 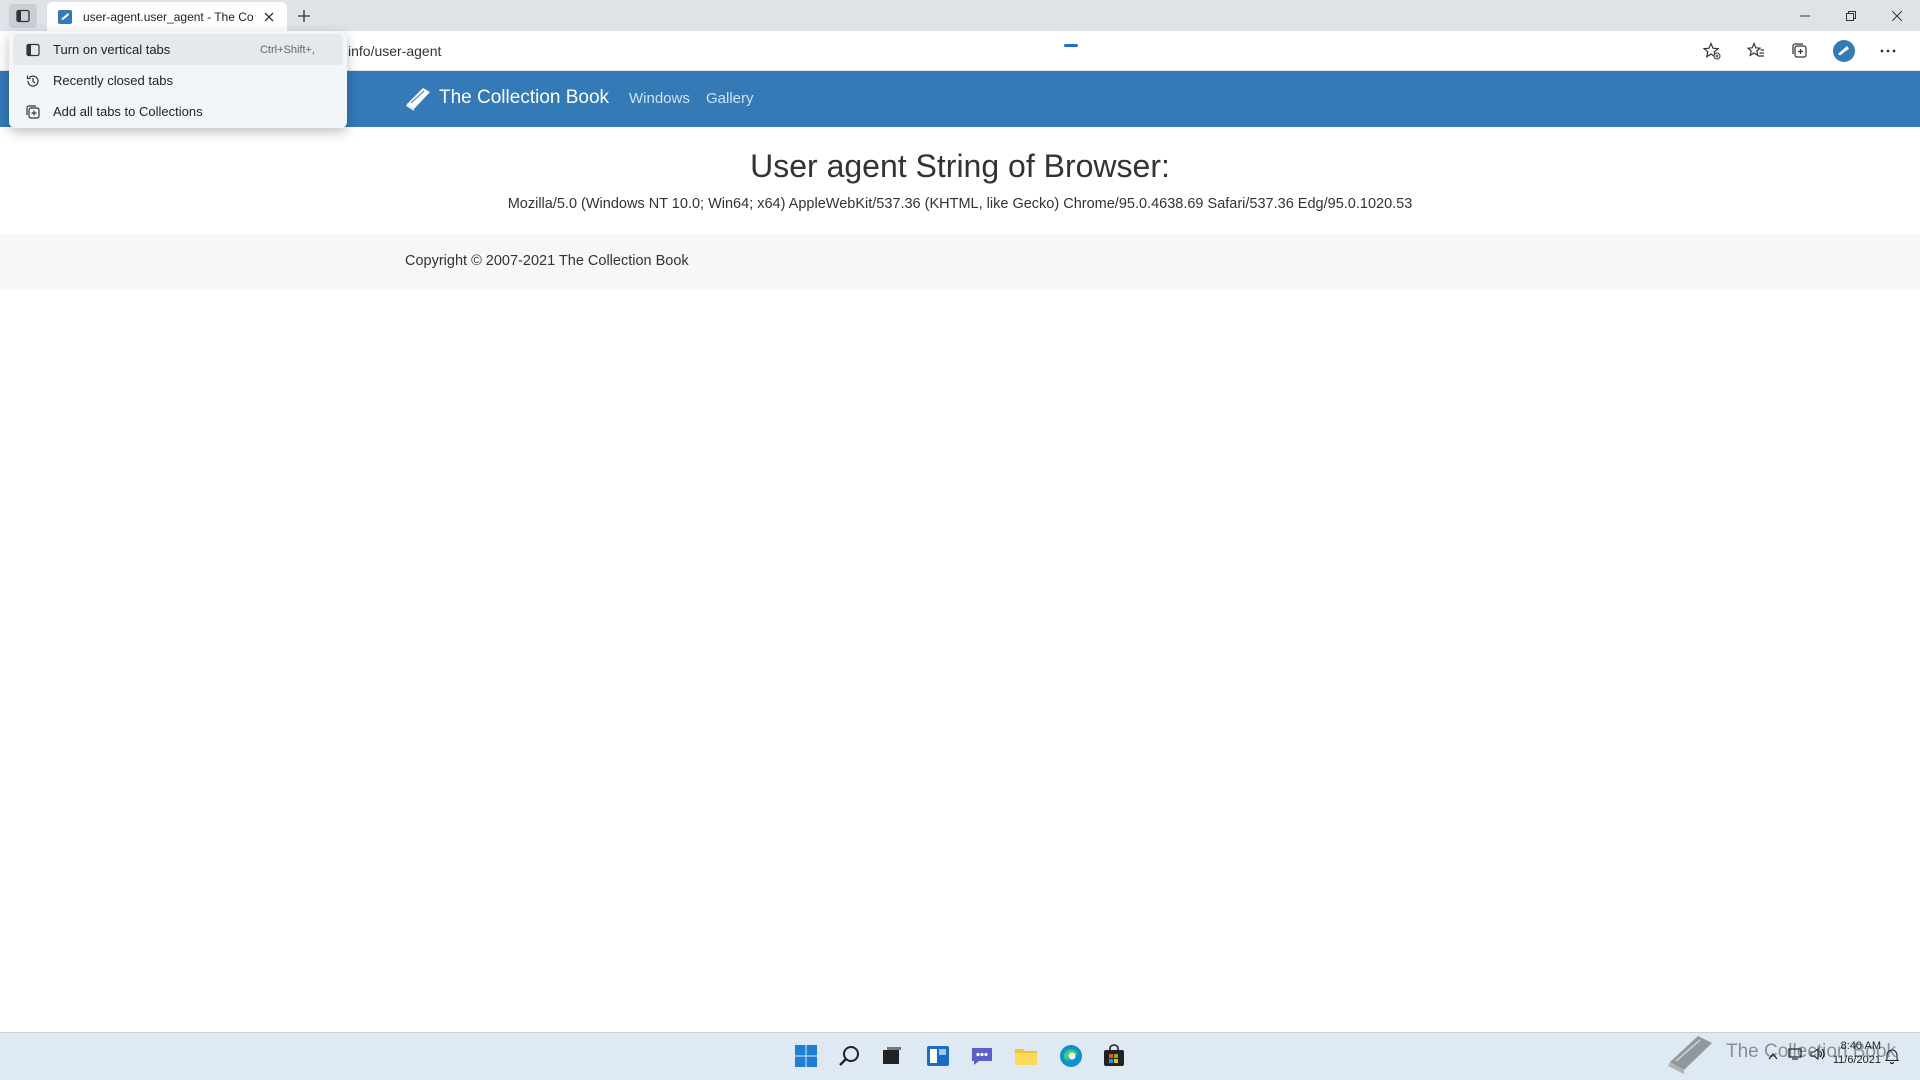 What do you see at coordinates (65, 17) in the screenshot?
I see `collection-book-favicon-icon` at bounding box center [65, 17].